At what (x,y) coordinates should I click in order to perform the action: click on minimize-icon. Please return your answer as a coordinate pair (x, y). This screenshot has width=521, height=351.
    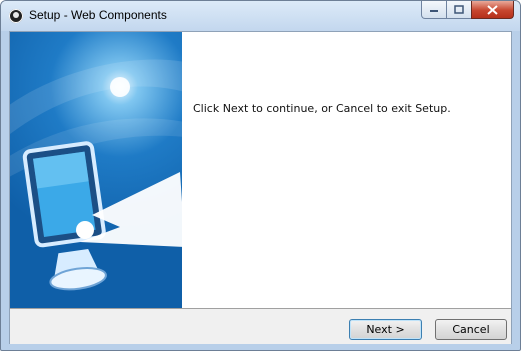
    Looking at the image, I should click on (434, 10).